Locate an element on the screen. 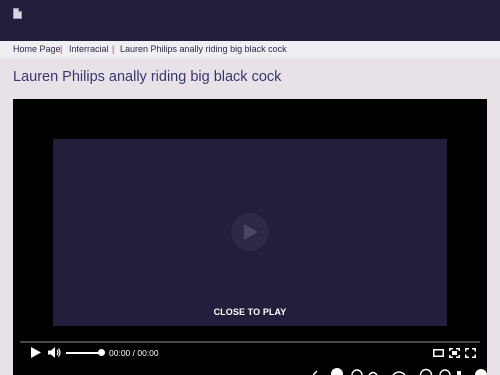 The height and width of the screenshot is (375, 500). site-logo is located at coordinates (18, 13).